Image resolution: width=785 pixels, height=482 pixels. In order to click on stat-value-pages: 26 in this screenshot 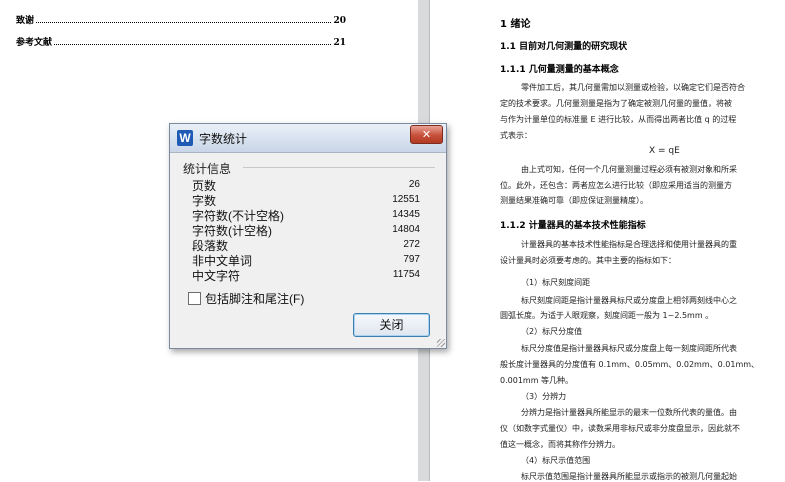, I will do `click(414, 184)`.